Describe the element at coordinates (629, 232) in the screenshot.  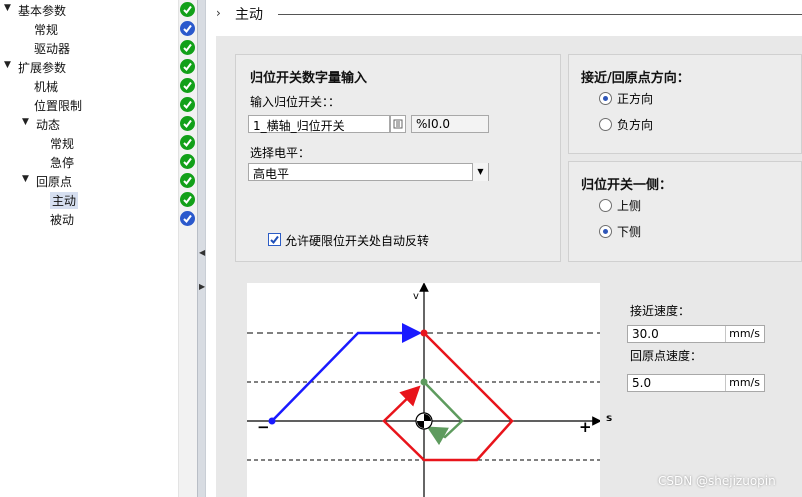
I see `lower-side-label: 下侧` at that location.